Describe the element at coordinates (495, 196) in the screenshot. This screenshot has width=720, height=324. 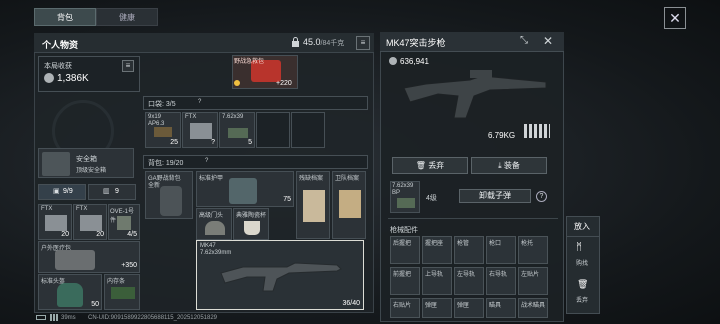
I see `unload-ammo-button: 卸载子弹` at that location.